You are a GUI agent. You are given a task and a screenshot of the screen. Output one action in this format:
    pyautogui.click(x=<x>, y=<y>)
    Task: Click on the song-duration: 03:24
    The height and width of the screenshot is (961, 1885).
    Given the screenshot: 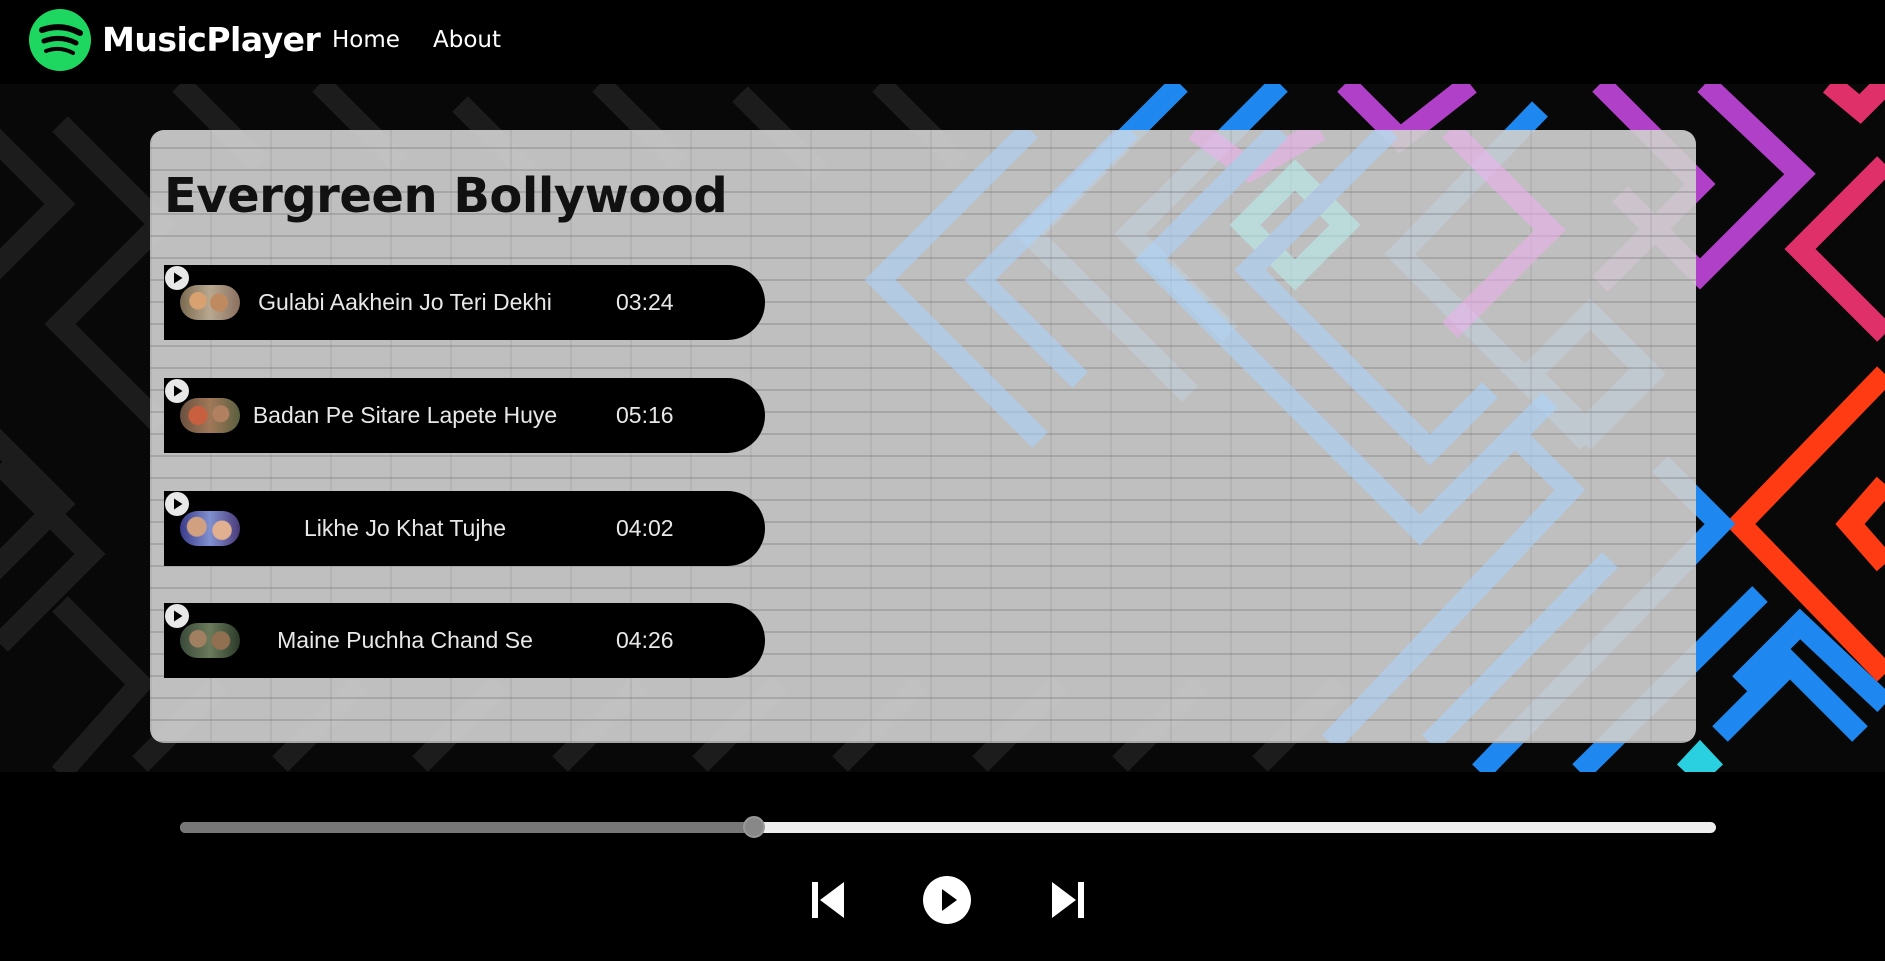 What is the action you would take?
    pyautogui.click(x=645, y=302)
    